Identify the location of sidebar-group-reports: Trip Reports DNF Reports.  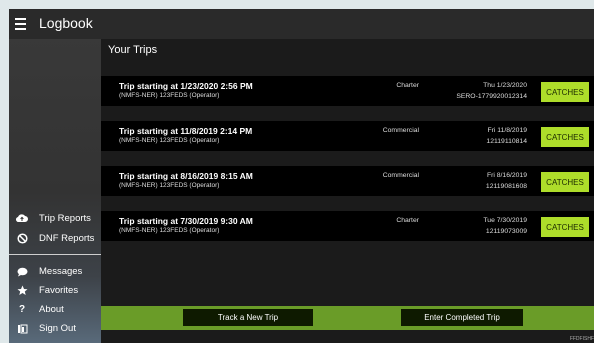
(55, 234).